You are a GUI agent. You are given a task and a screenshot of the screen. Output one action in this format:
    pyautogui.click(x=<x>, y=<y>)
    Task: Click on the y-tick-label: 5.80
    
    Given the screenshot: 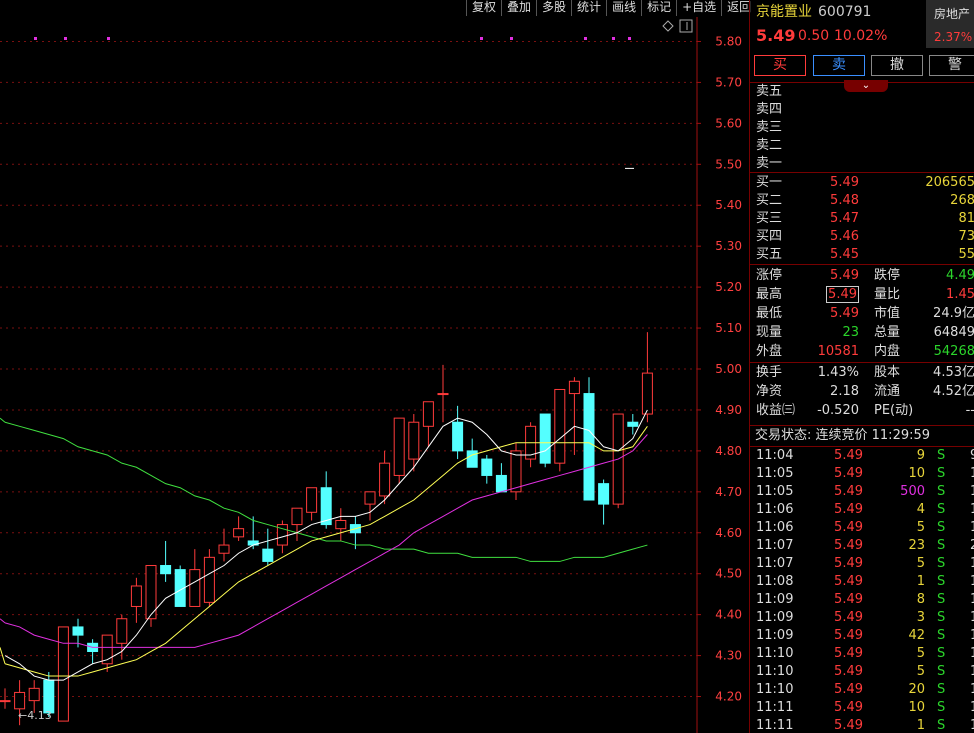 What is the action you would take?
    pyautogui.click(x=728, y=41)
    